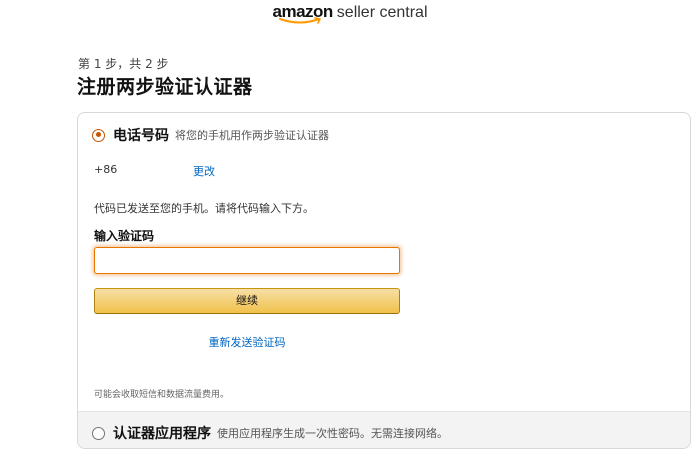 The height and width of the screenshot is (470, 700). I want to click on code-sent-message: 代码已发送至您的手机。请将代码输入下方。, so click(204, 208).